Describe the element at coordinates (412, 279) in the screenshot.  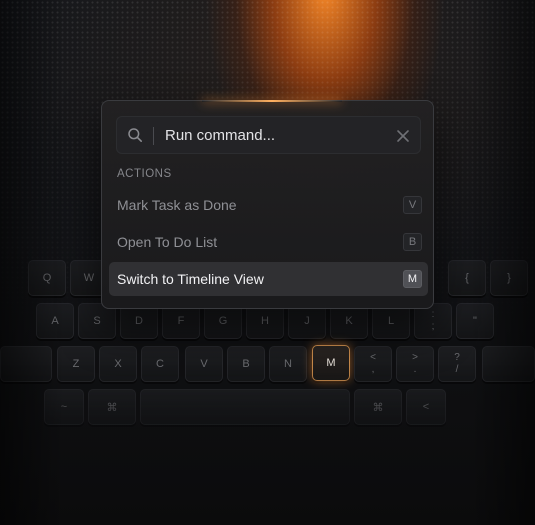
I see `shortcut-key: M` at that location.